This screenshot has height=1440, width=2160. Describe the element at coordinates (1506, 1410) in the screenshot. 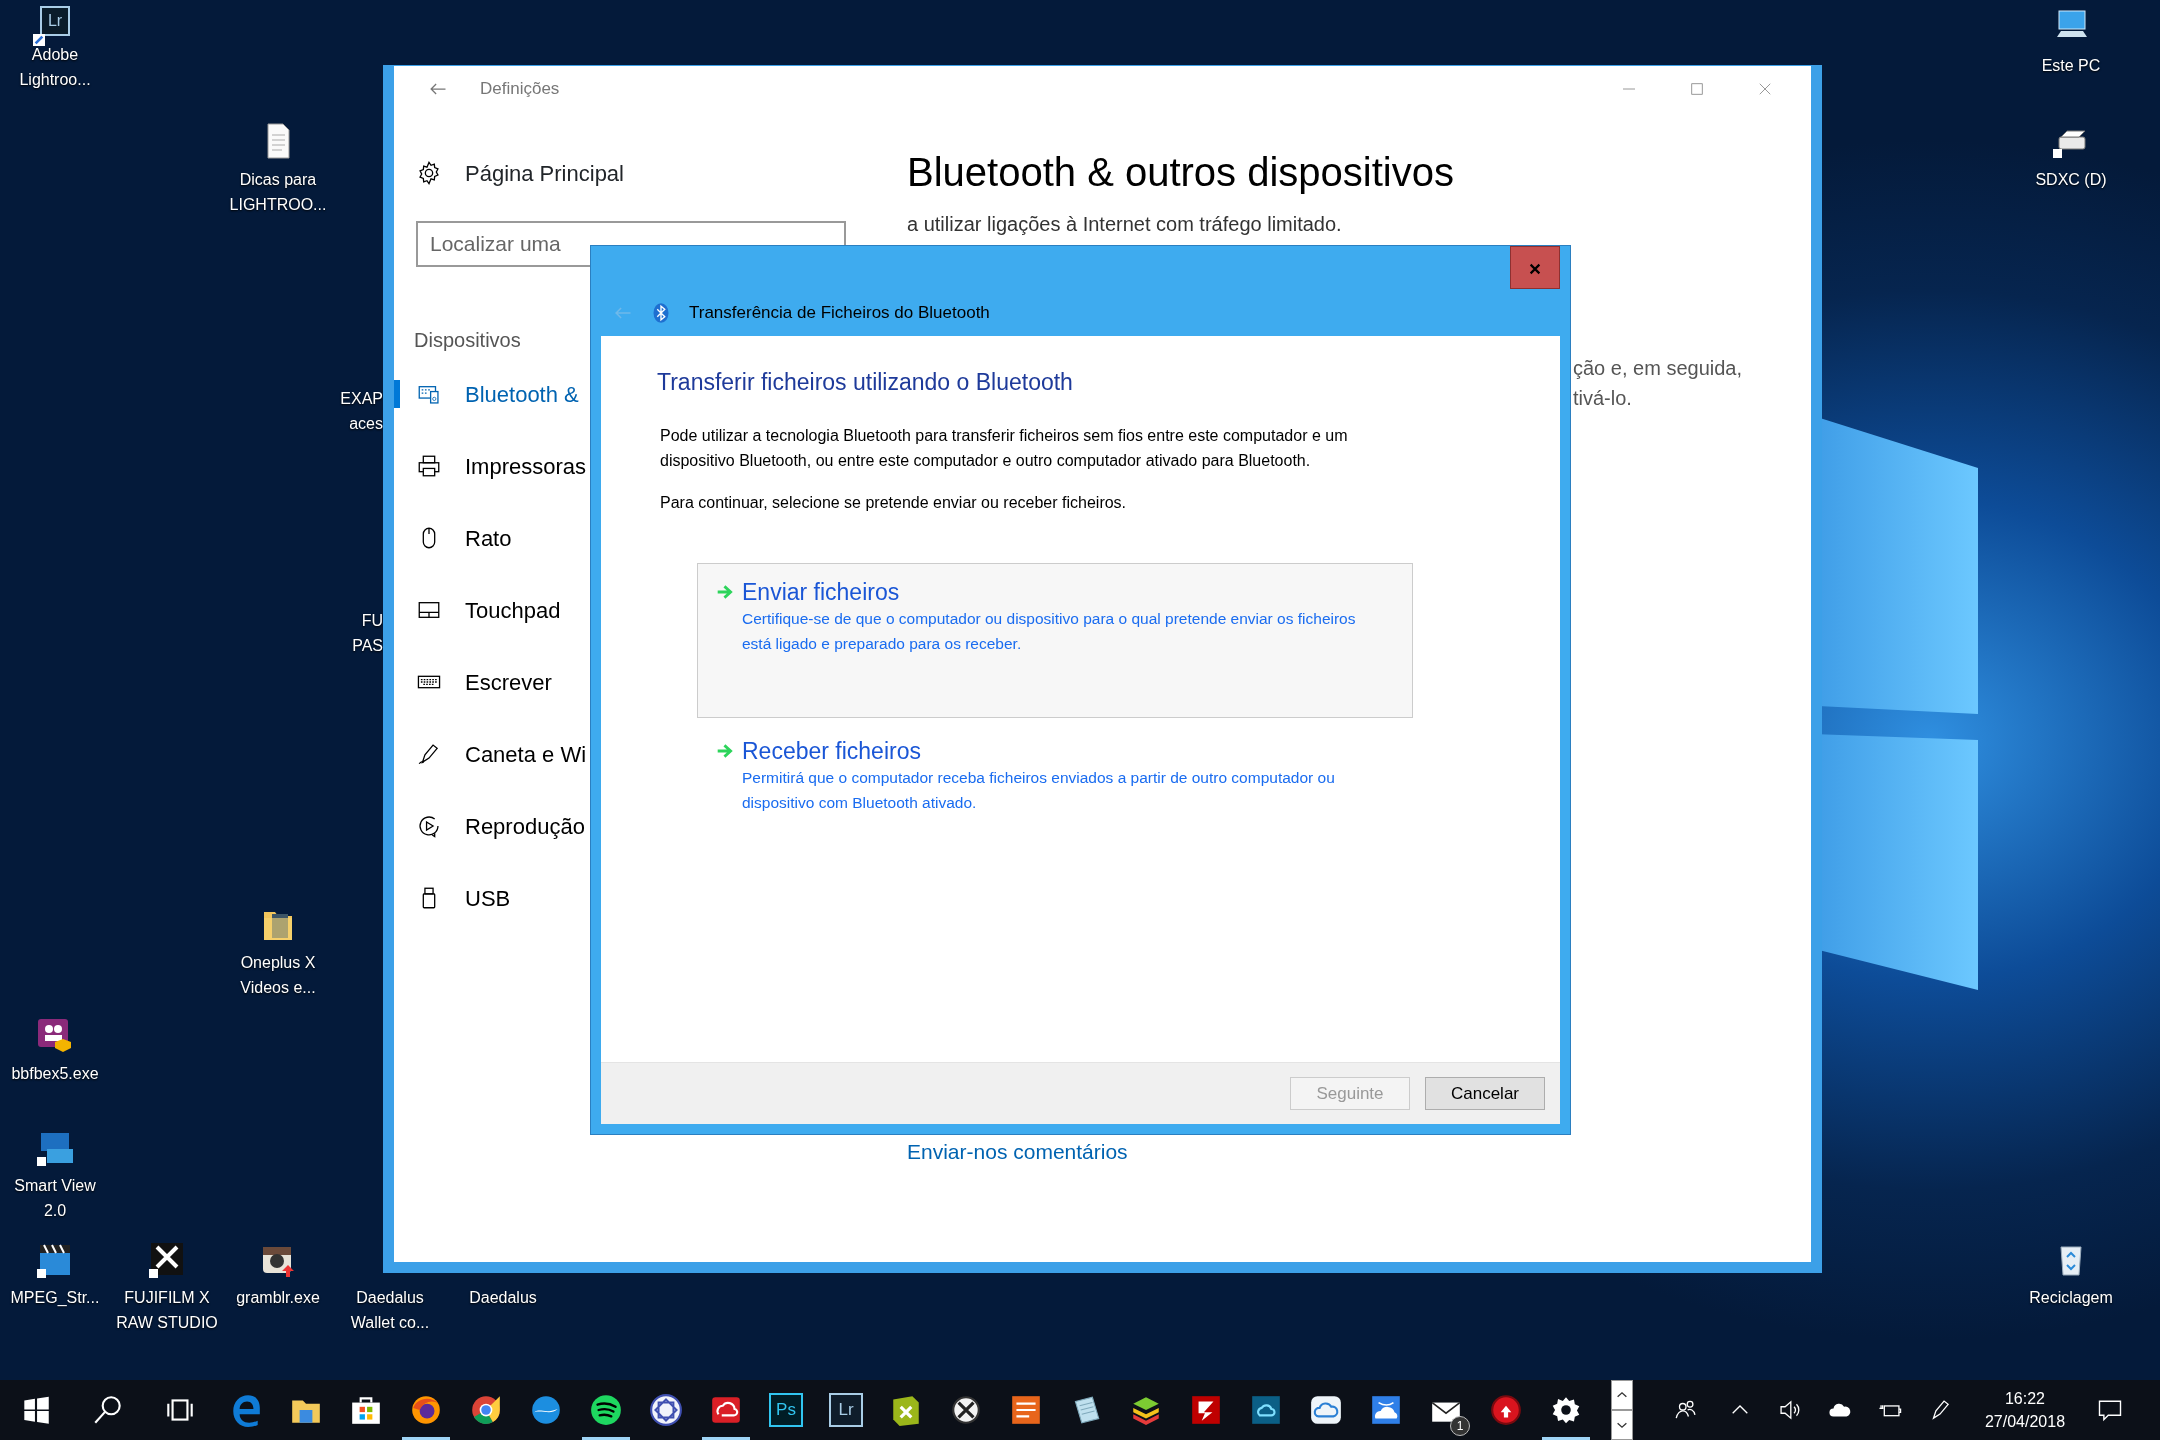

I see `arrow-circle-icon` at that location.